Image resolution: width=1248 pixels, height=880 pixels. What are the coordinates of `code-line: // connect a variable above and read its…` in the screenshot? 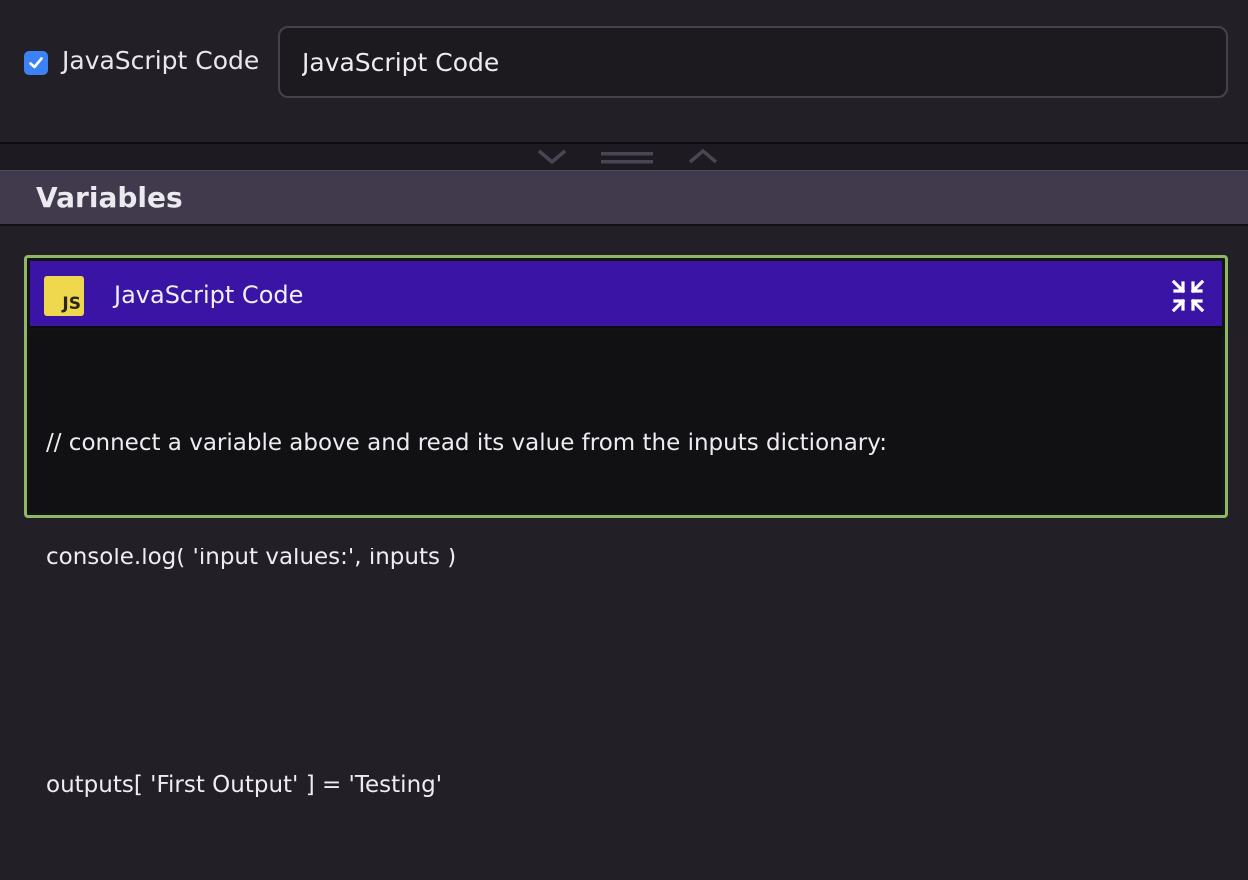 It's located at (626, 443).